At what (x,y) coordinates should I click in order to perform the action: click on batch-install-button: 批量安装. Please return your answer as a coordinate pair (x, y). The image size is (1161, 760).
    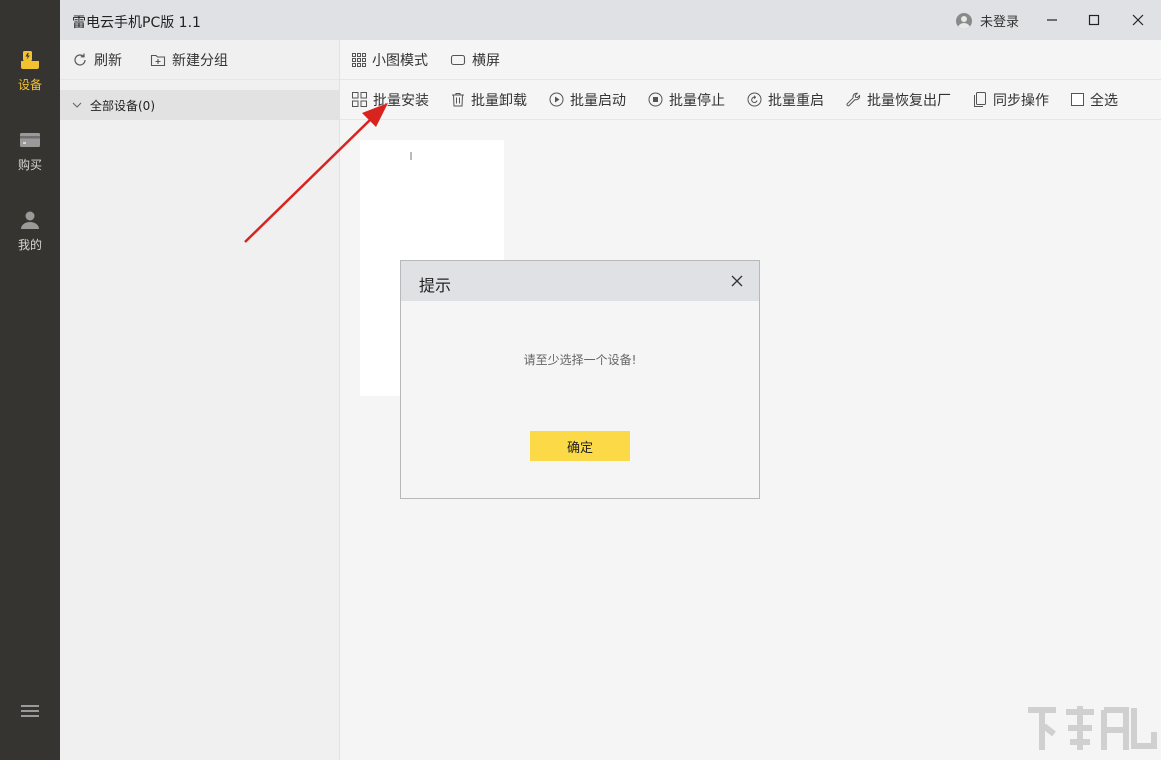
    Looking at the image, I should click on (390, 100).